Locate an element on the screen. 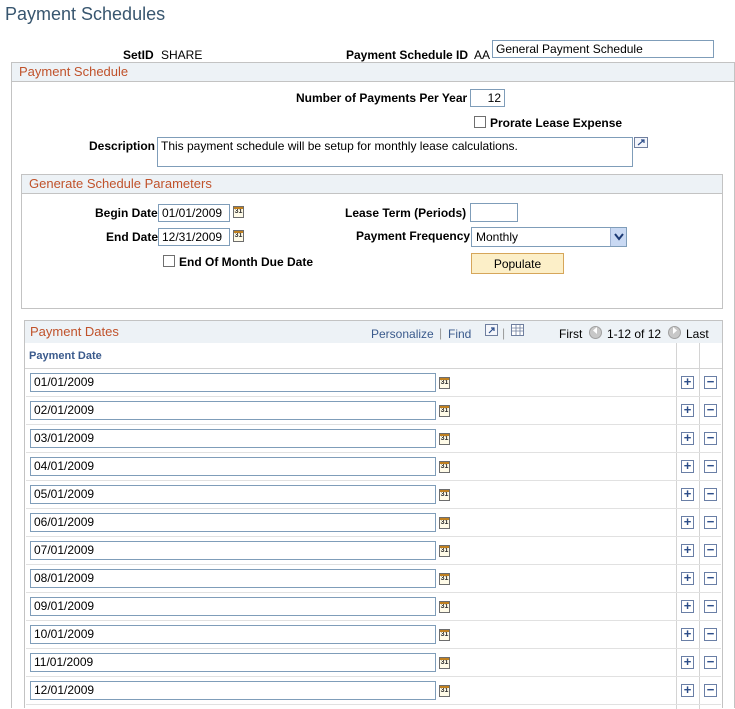 This screenshot has height=709, width=735. table-row: 01/01/2009 31 + − is located at coordinates (373, 383).